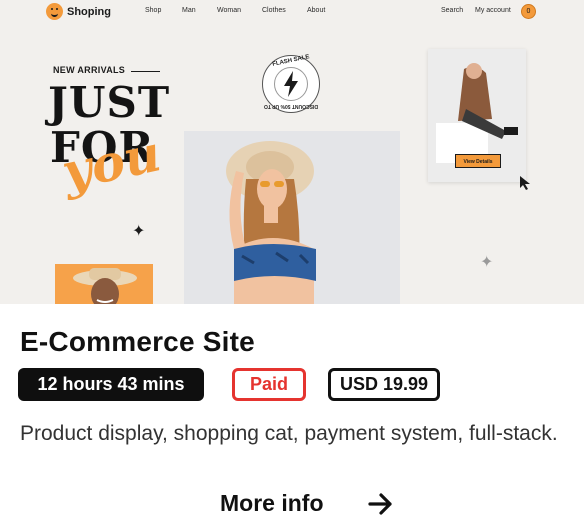  I want to click on lightning-bolt-icon, so click(291, 84).